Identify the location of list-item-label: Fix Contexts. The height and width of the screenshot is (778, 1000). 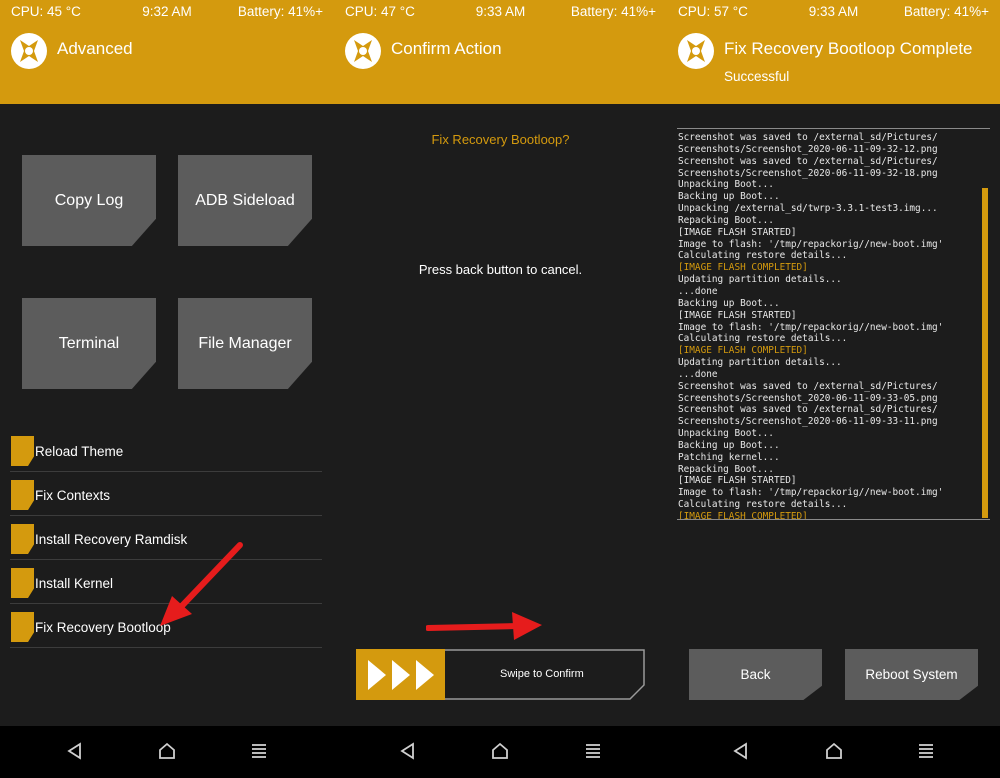
(73, 495).